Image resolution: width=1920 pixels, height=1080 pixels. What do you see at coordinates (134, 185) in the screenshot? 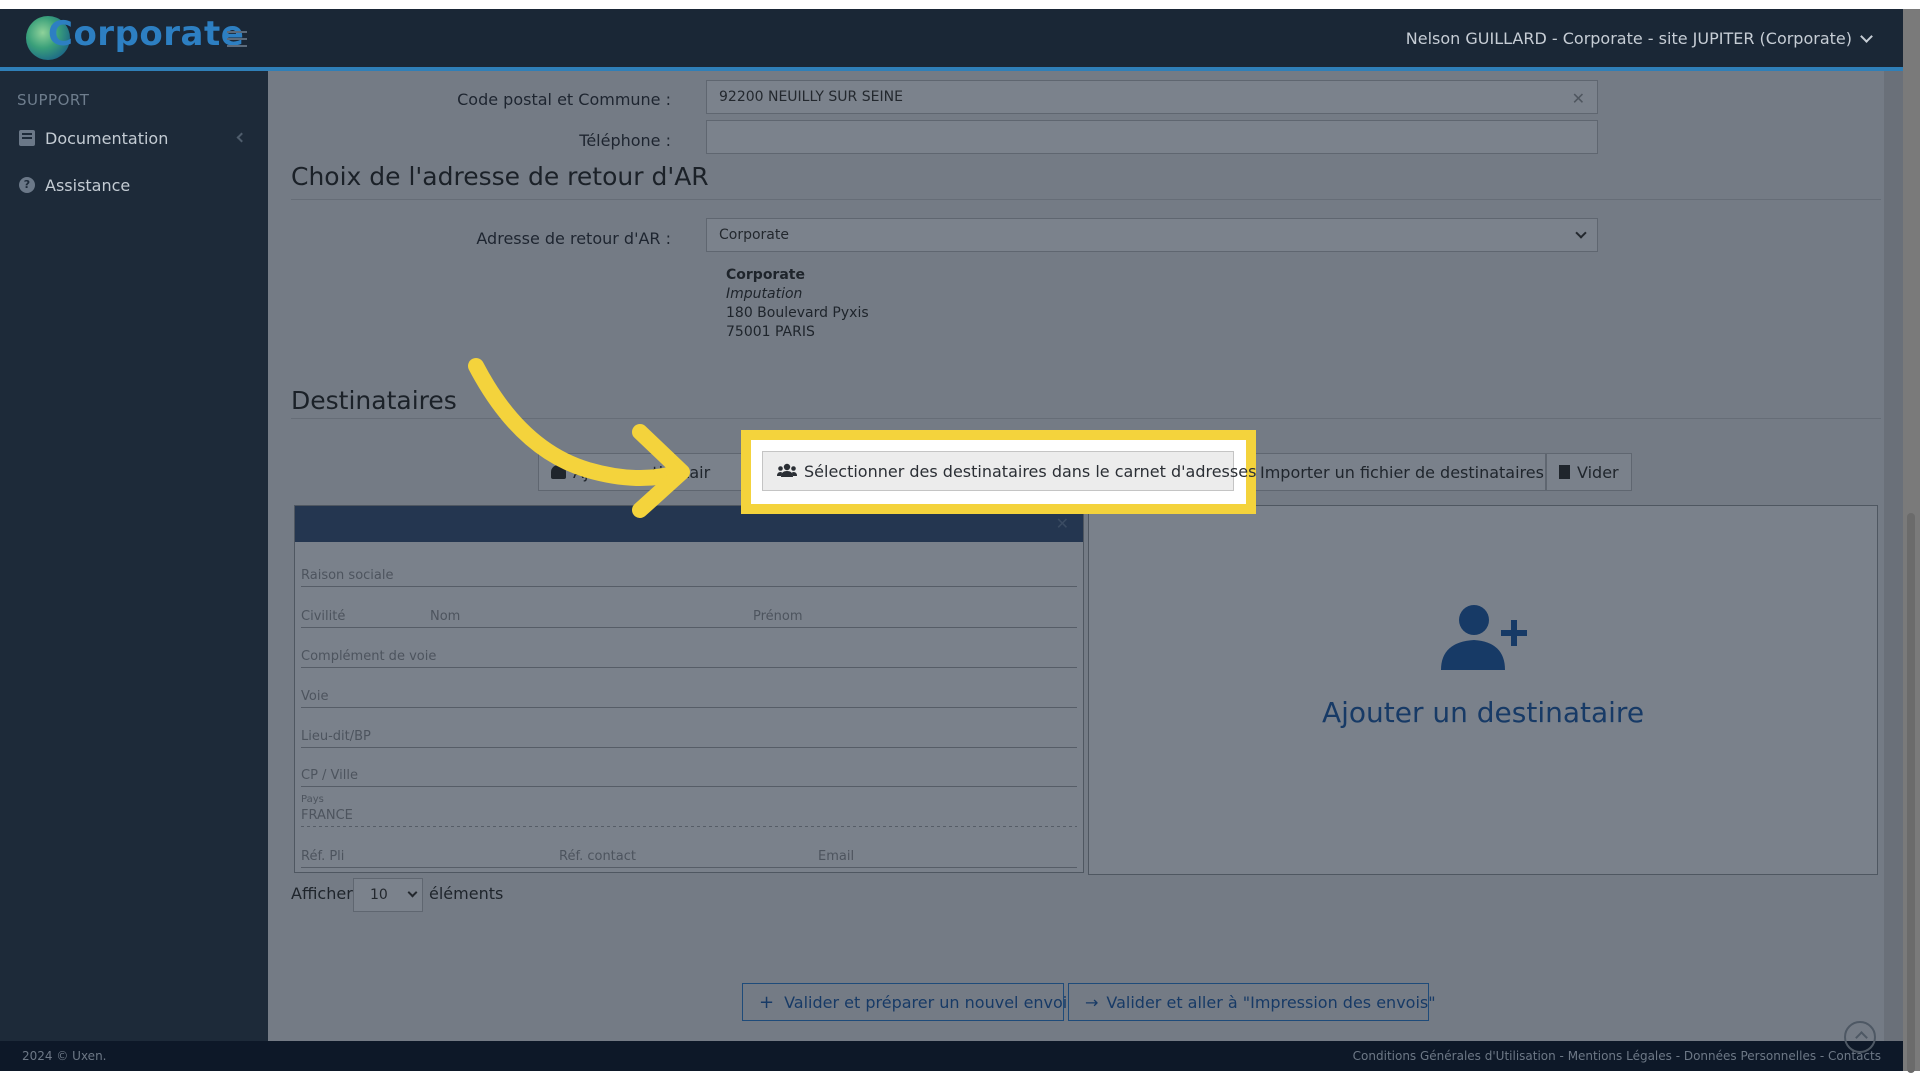
I see `sidebar-item-assistance: ? Assistance` at bounding box center [134, 185].